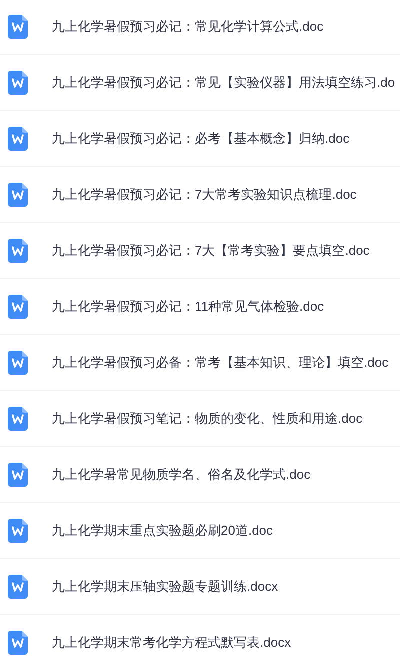 The height and width of the screenshot is (670, 400). Describe the element at coordinates (172, 642) in the screenshot. I see `file-name: 九上化学期末常考化学方程式默写表.docx` at that location.